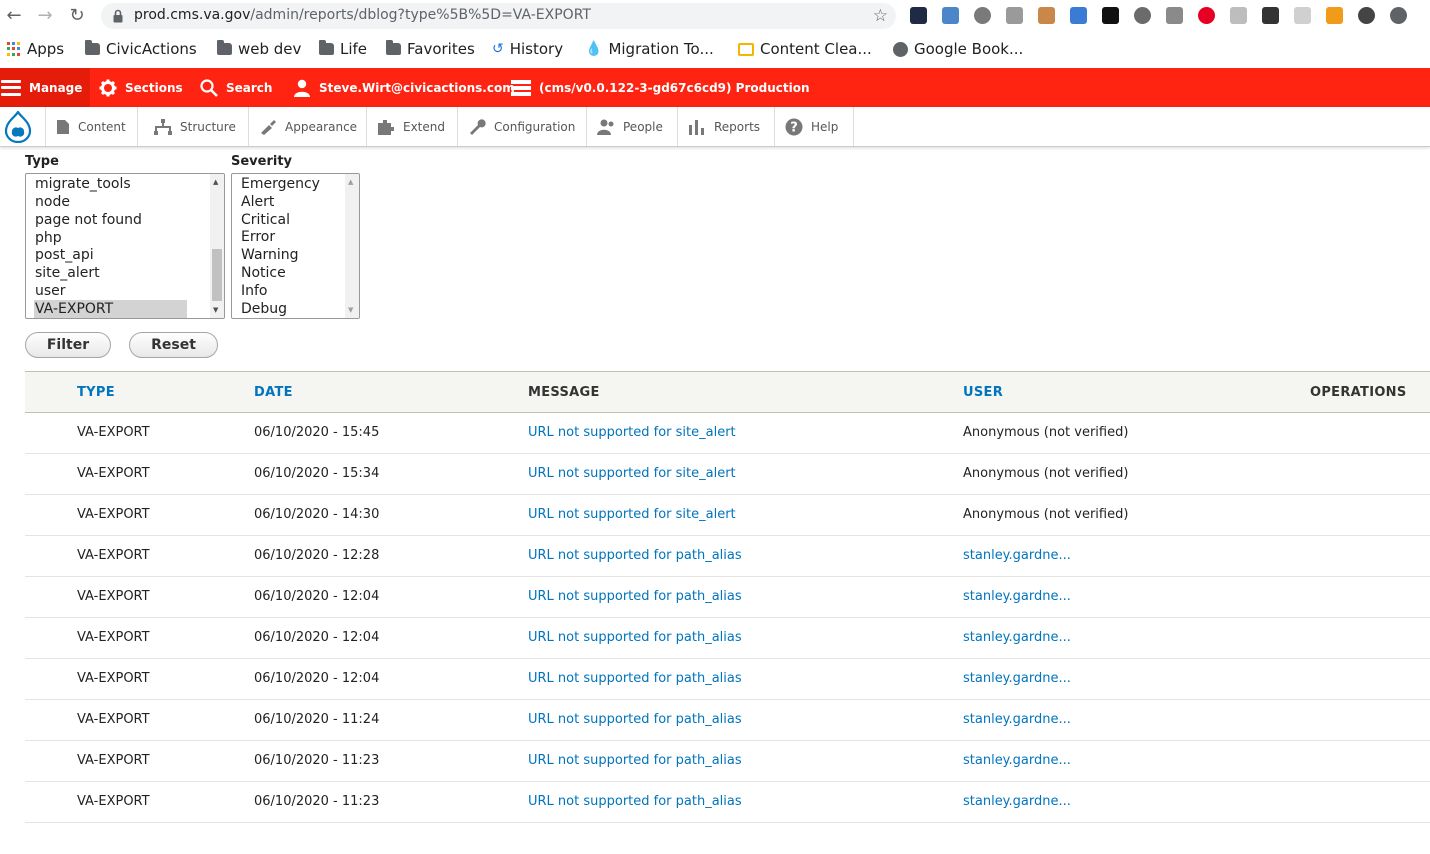 This screenshot has height=854, width=1430. I want to click on camera-icon, so click(1174, 15).